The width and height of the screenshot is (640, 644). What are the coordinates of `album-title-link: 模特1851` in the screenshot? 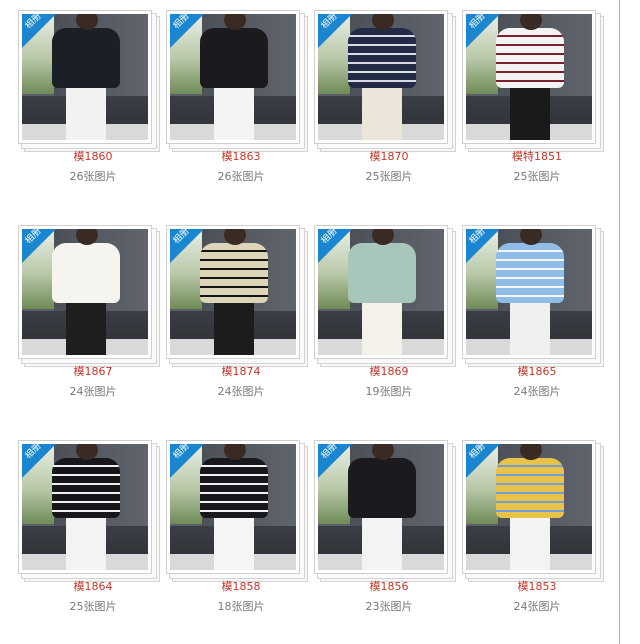 It's located at (537, 157).